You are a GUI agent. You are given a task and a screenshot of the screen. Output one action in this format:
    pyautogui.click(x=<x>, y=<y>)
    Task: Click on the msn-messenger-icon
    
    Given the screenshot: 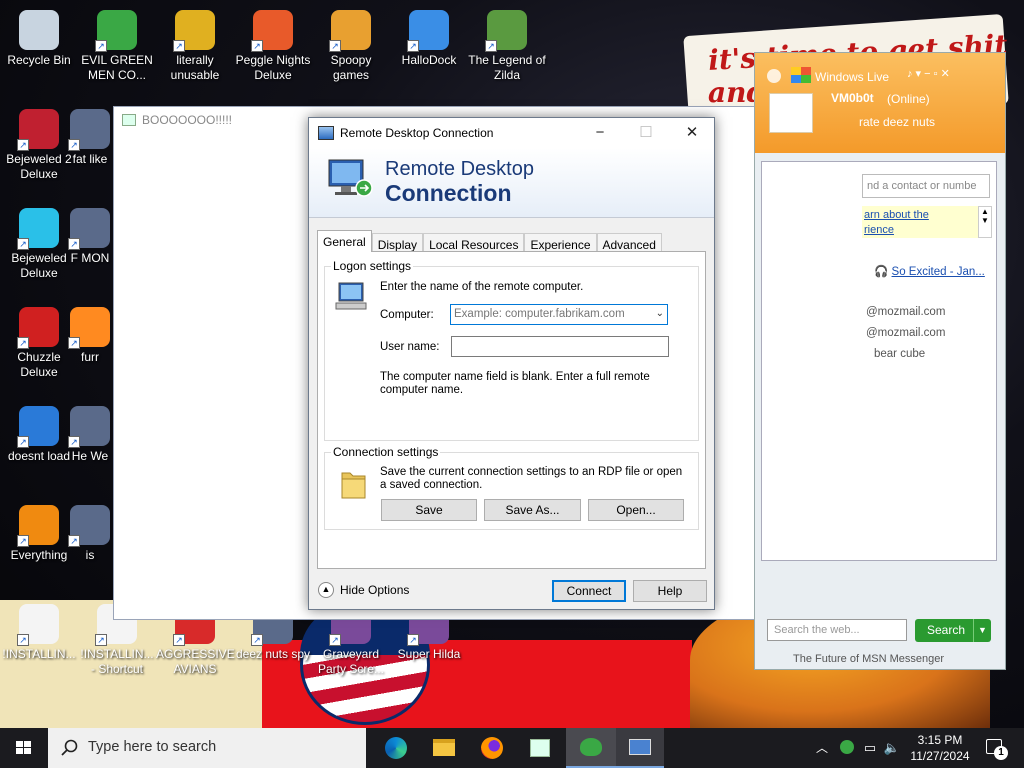 What is the action you would take?
    pyautogui.click(x=591, y=748)
    